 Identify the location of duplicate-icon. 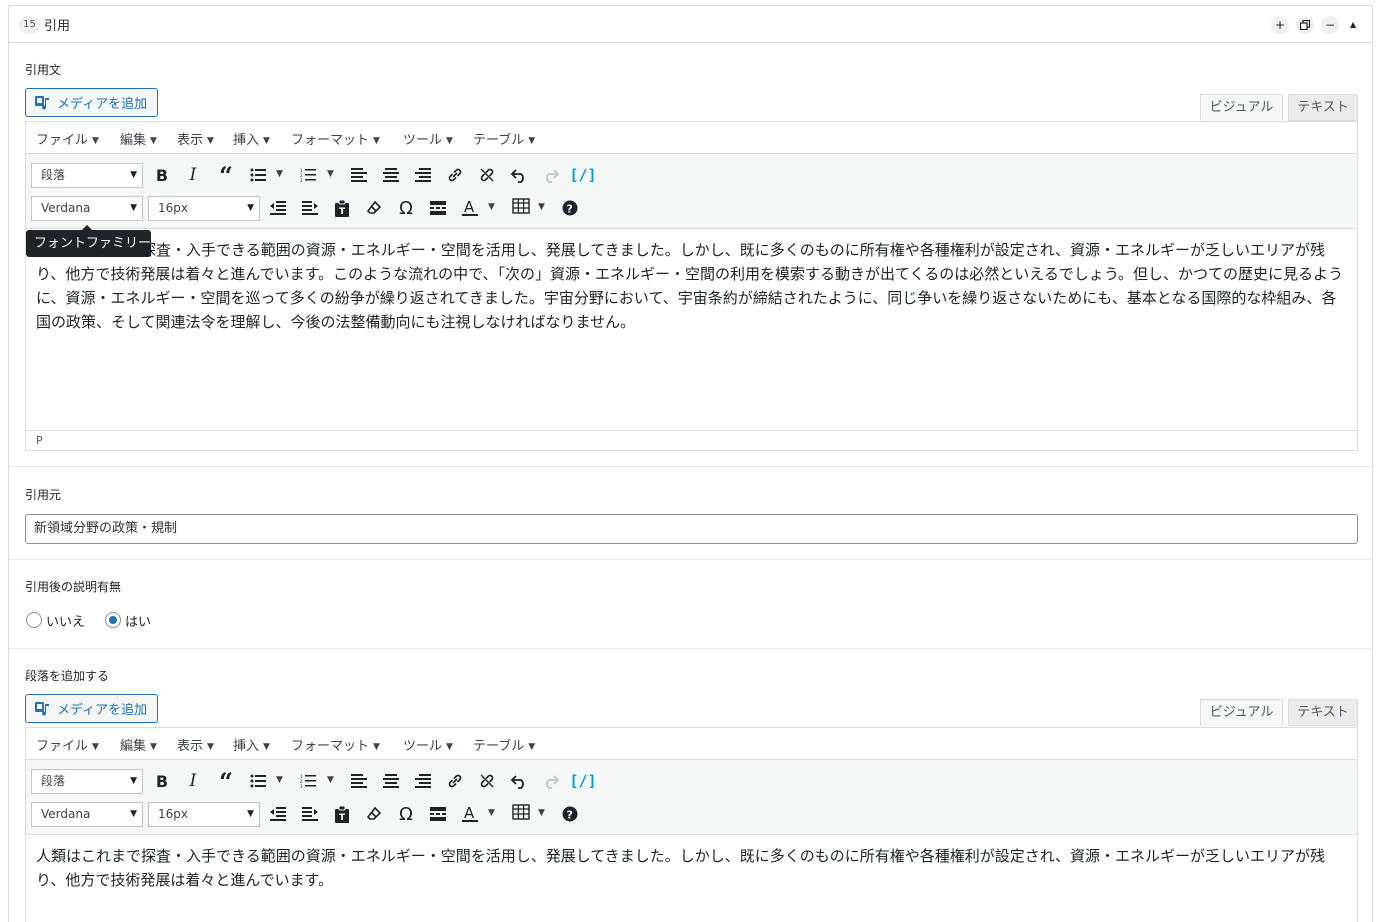
(1305, 25).